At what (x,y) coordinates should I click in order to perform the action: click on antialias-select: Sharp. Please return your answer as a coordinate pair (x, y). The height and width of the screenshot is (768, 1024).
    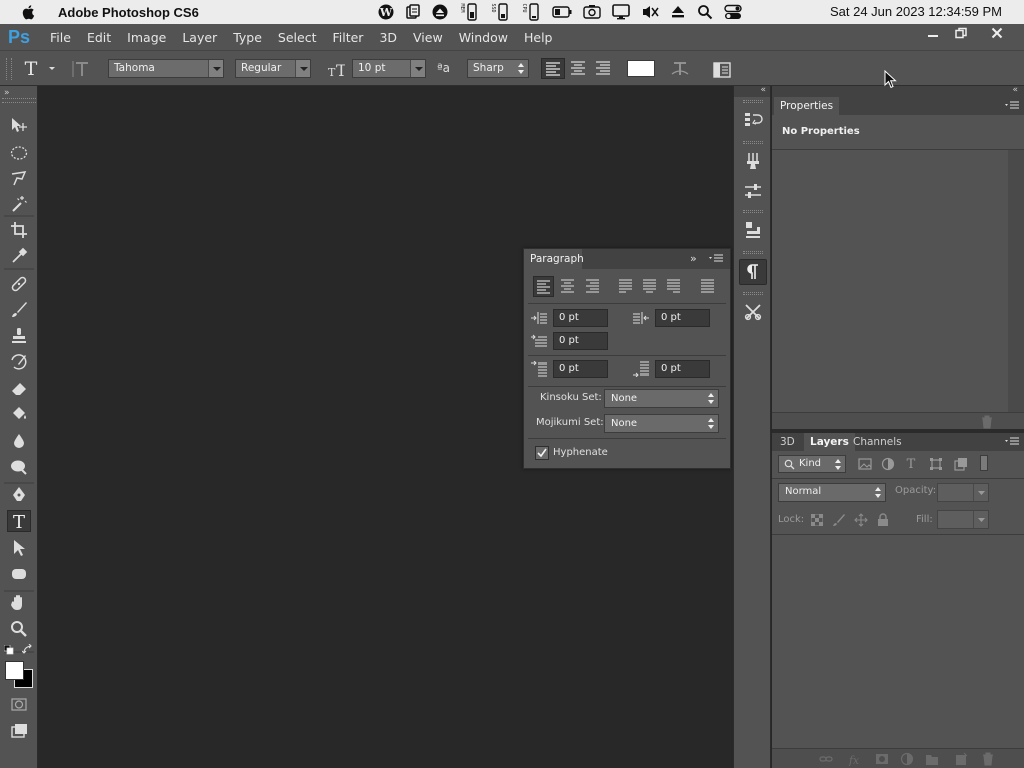
    Looking at the image, I should click on (498, 68).